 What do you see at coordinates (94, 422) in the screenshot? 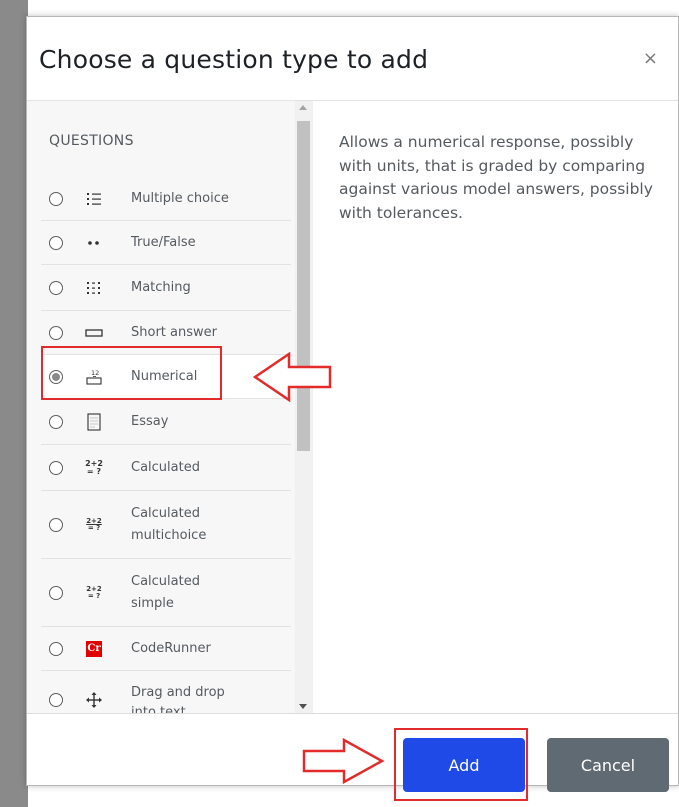
I see `essay-icon` at bounding box center [94, 422].